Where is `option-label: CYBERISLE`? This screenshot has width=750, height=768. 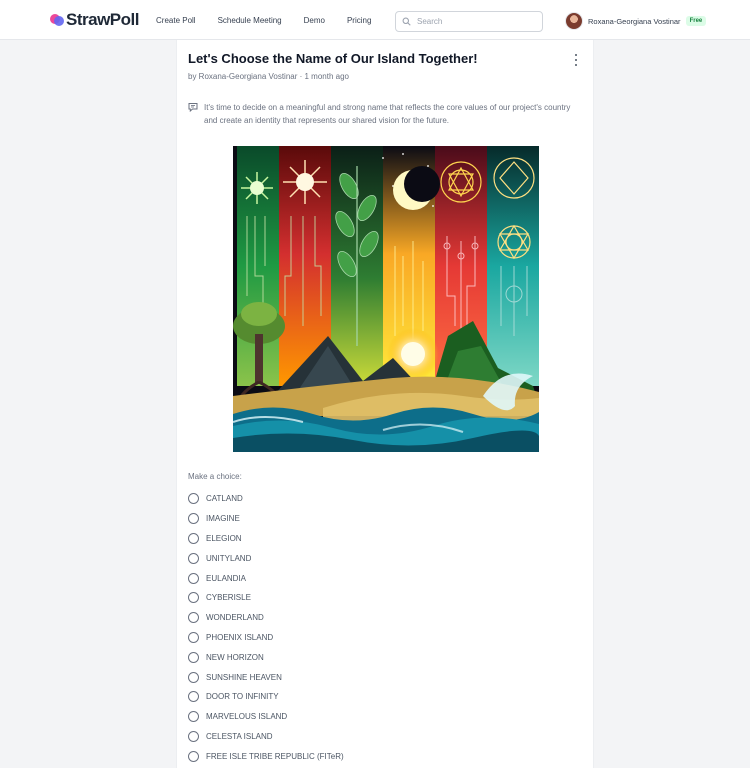
option-label: CYBERISLE is located at coordinates (228, 598).